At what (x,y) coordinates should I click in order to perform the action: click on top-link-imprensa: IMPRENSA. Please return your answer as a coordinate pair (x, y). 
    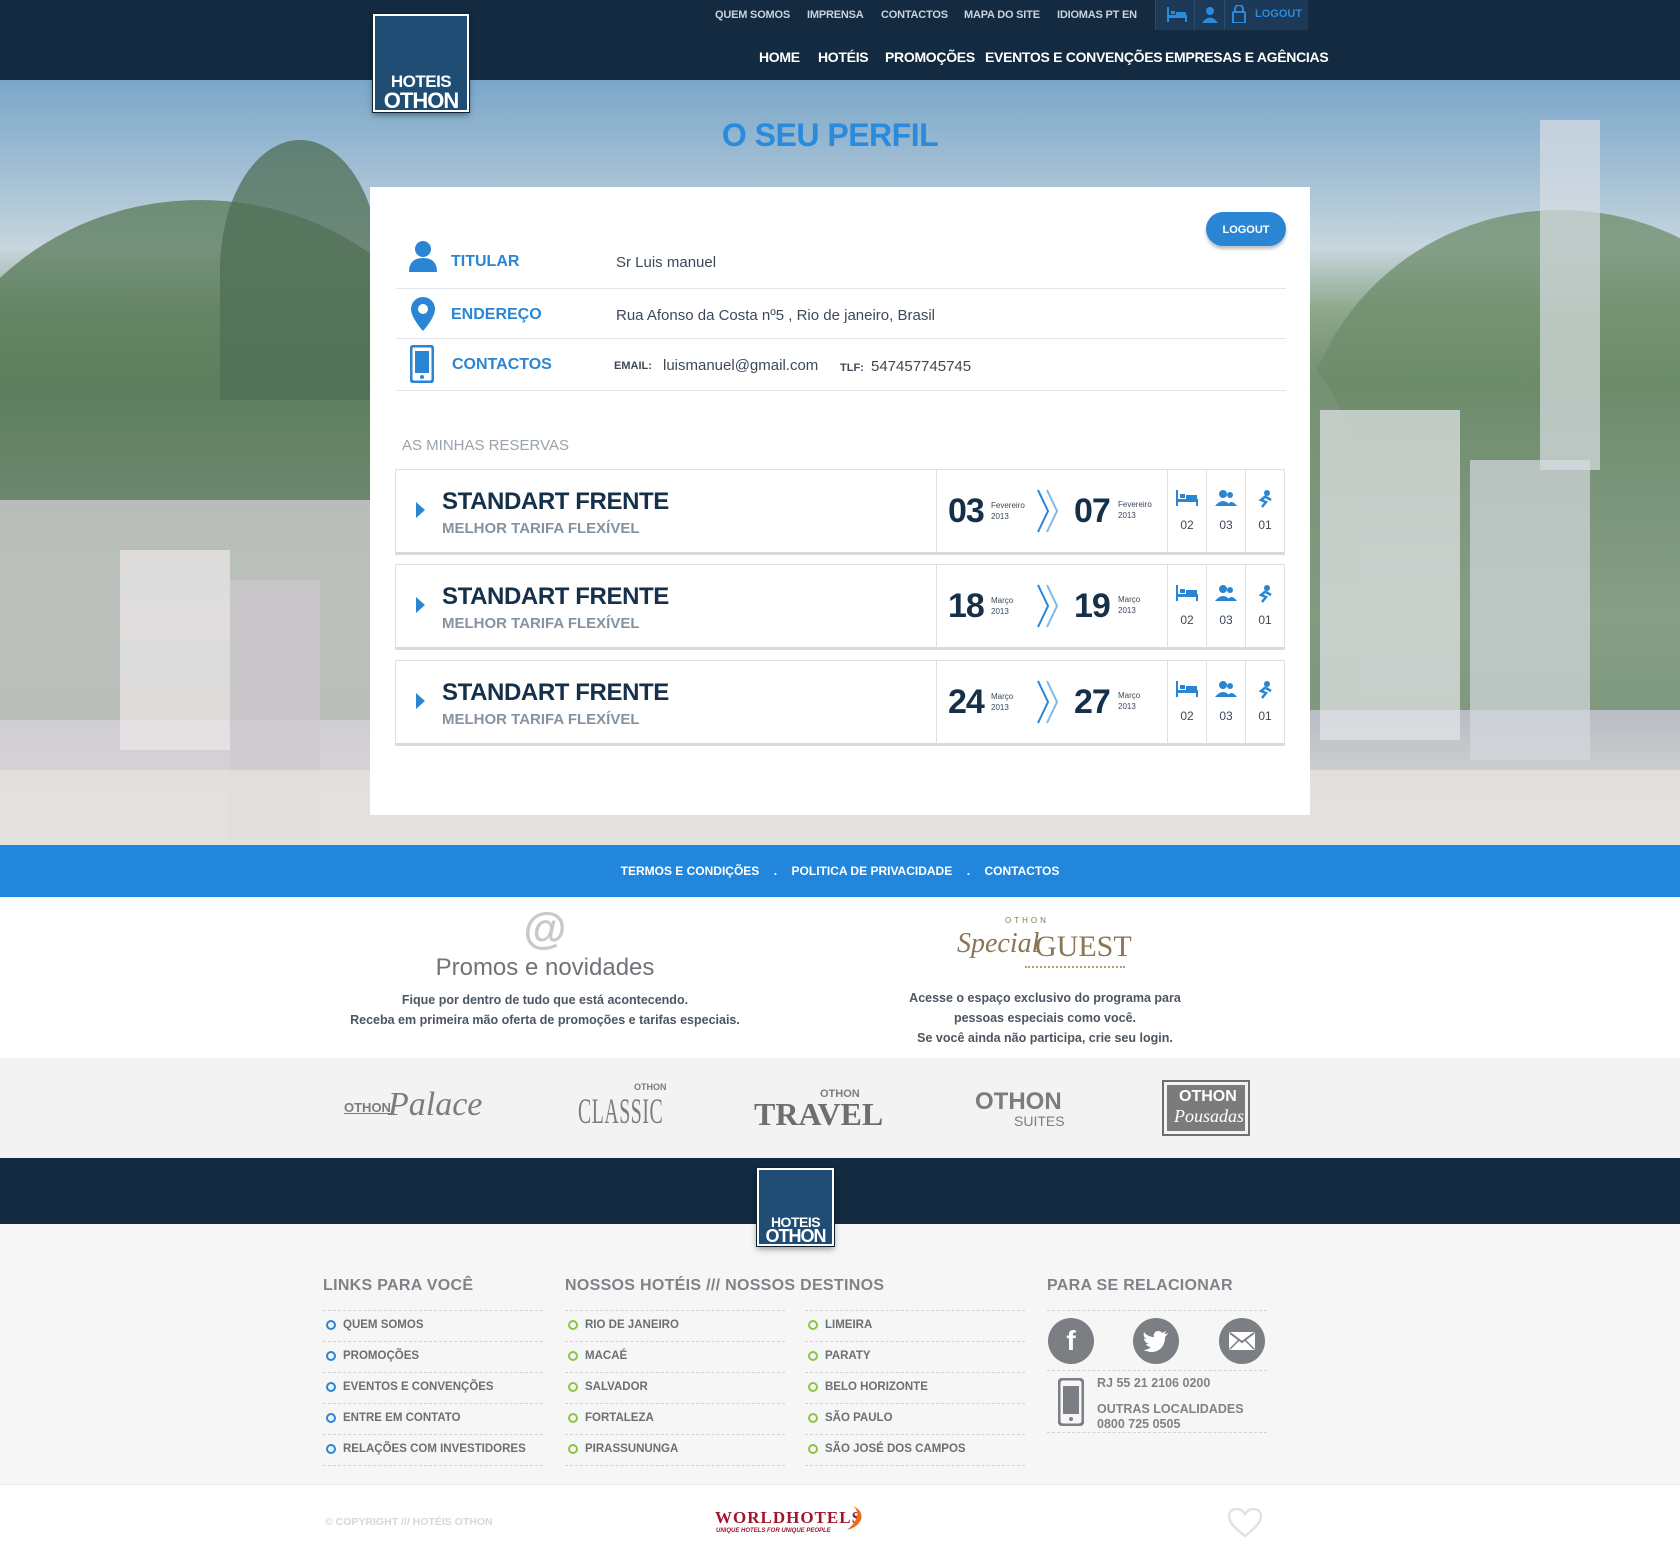
    Looking at the image, I should click on (835, 15).